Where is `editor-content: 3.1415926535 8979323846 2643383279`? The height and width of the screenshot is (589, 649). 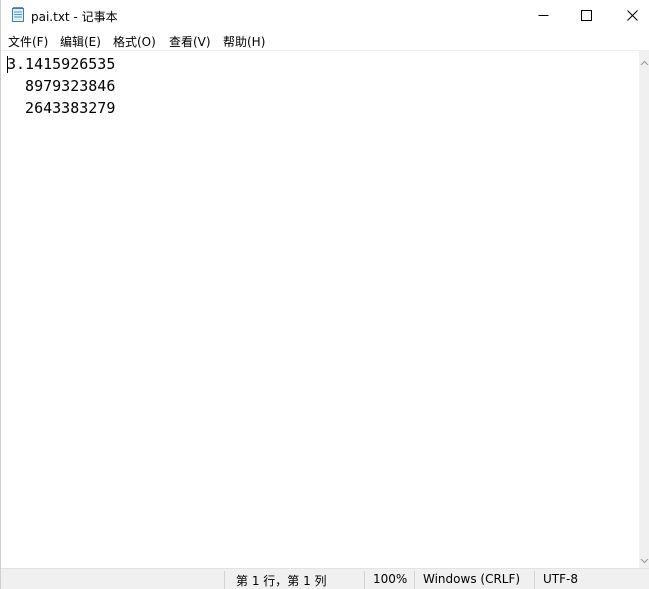 editor-content: 3.1415926535 8979323846 2643383279 is located at coordinates (61, 86).